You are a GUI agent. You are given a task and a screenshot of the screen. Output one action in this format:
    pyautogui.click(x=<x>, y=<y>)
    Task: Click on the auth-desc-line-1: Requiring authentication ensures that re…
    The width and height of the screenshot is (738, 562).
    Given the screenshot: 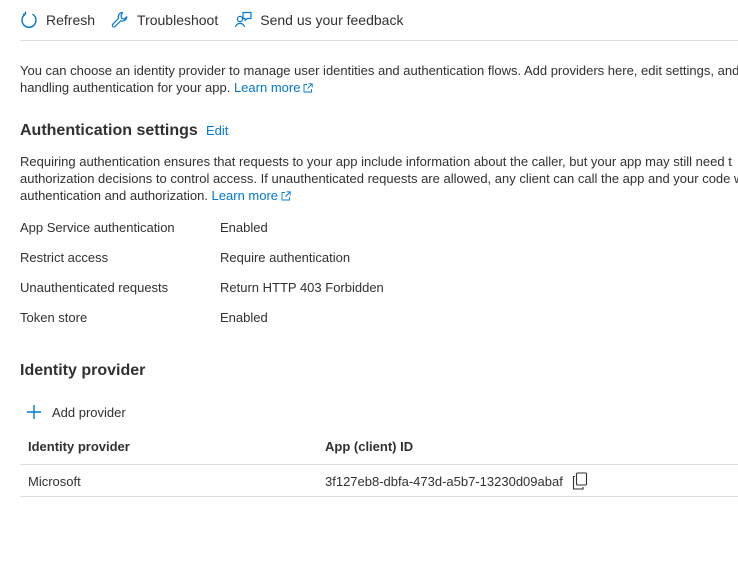 What is the action you would take?
    pyautogui.click(x=376, y=161)
    